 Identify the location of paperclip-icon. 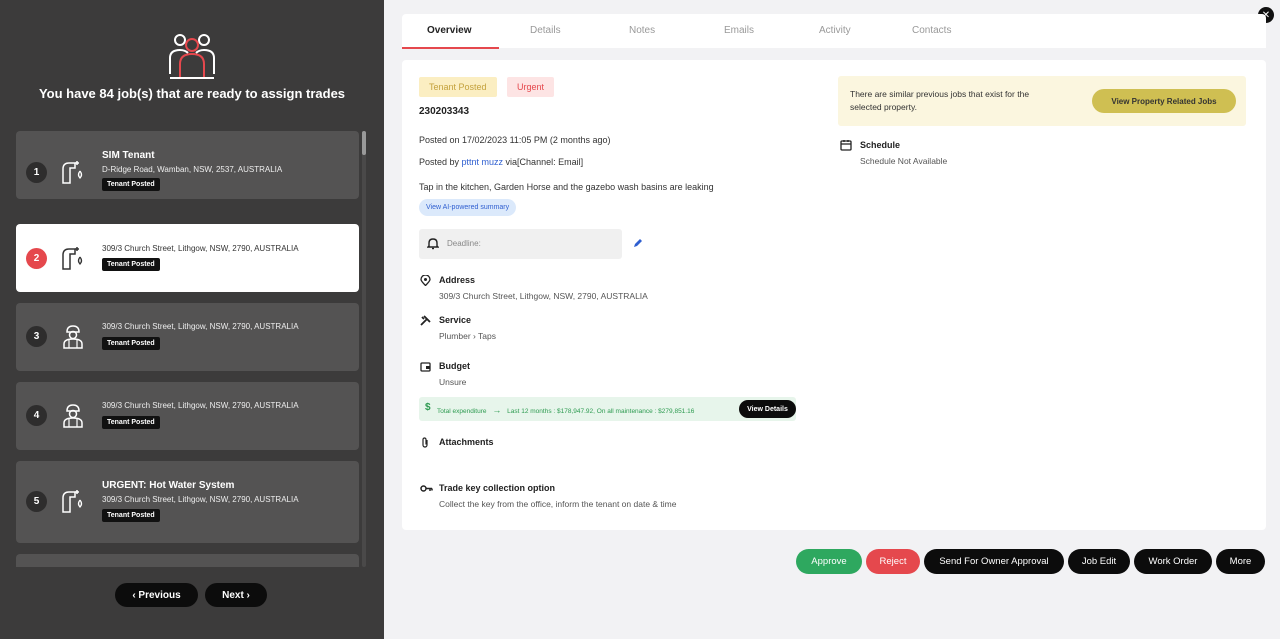
(425, 442).